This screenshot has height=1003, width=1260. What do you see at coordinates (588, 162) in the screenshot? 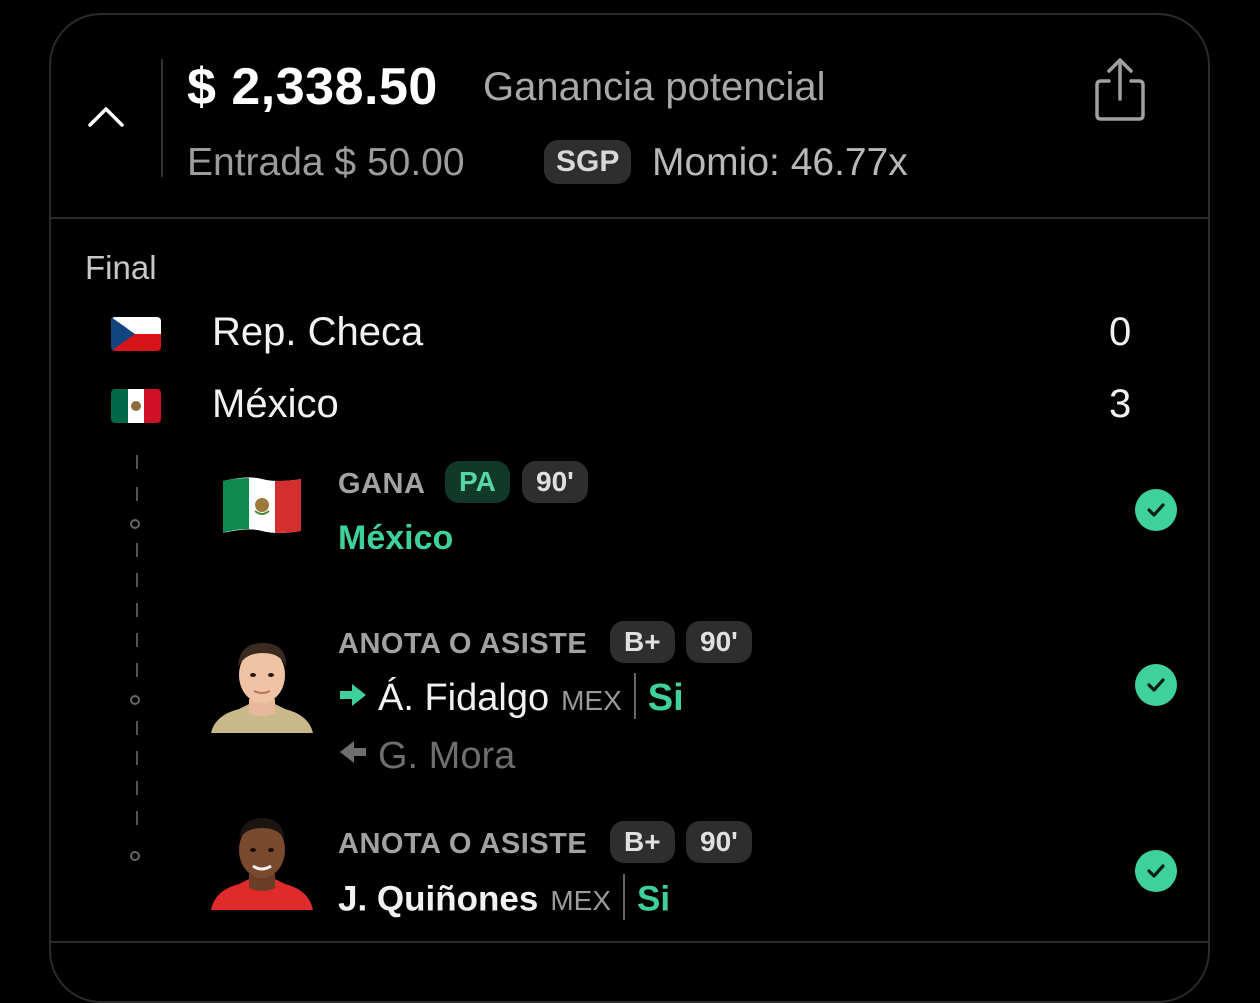
I see `sgp-badge: SGP` at bounding box center [588, 162].